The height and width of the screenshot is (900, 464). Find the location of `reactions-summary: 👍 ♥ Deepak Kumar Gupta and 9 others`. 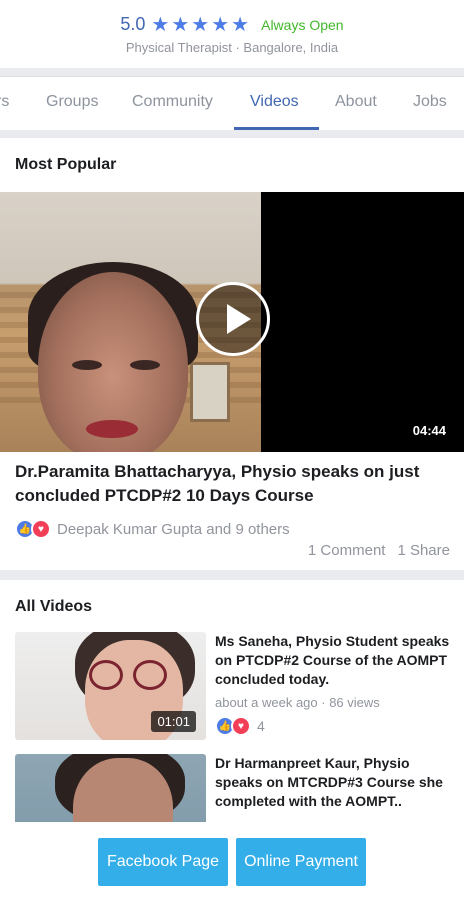

reactions-summary: 👍 ♥ Deepak Kumar Gupta and 9 others is located at coordinates (152, 529).